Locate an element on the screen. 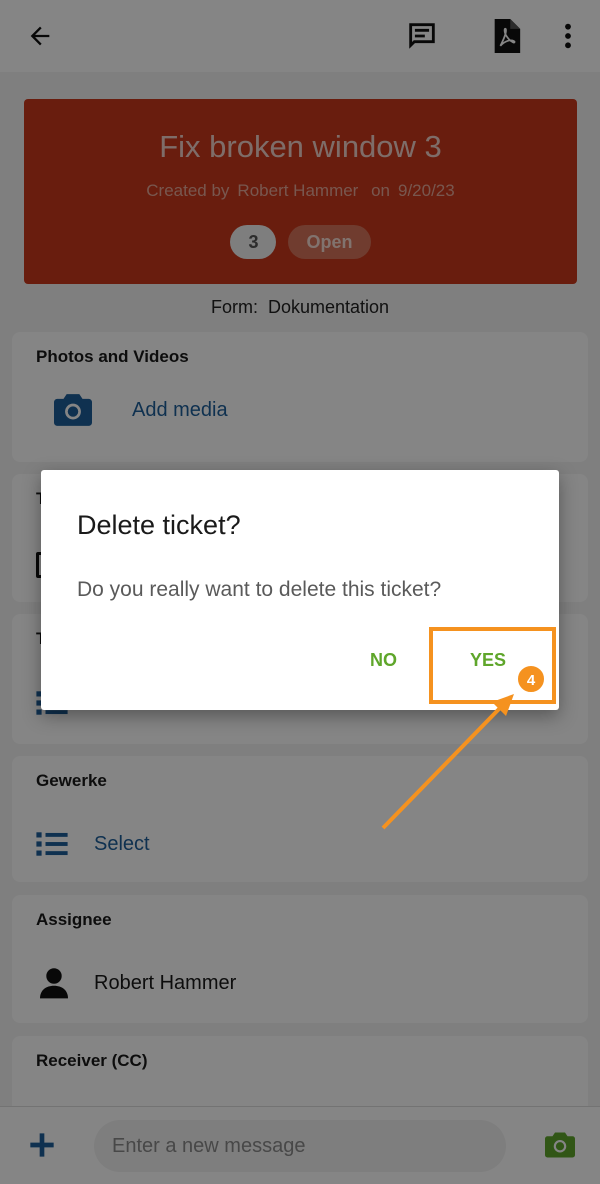 This screenshot has height=1184, width=600. step-number-badge: 4 is located at coordinates (531, 679).